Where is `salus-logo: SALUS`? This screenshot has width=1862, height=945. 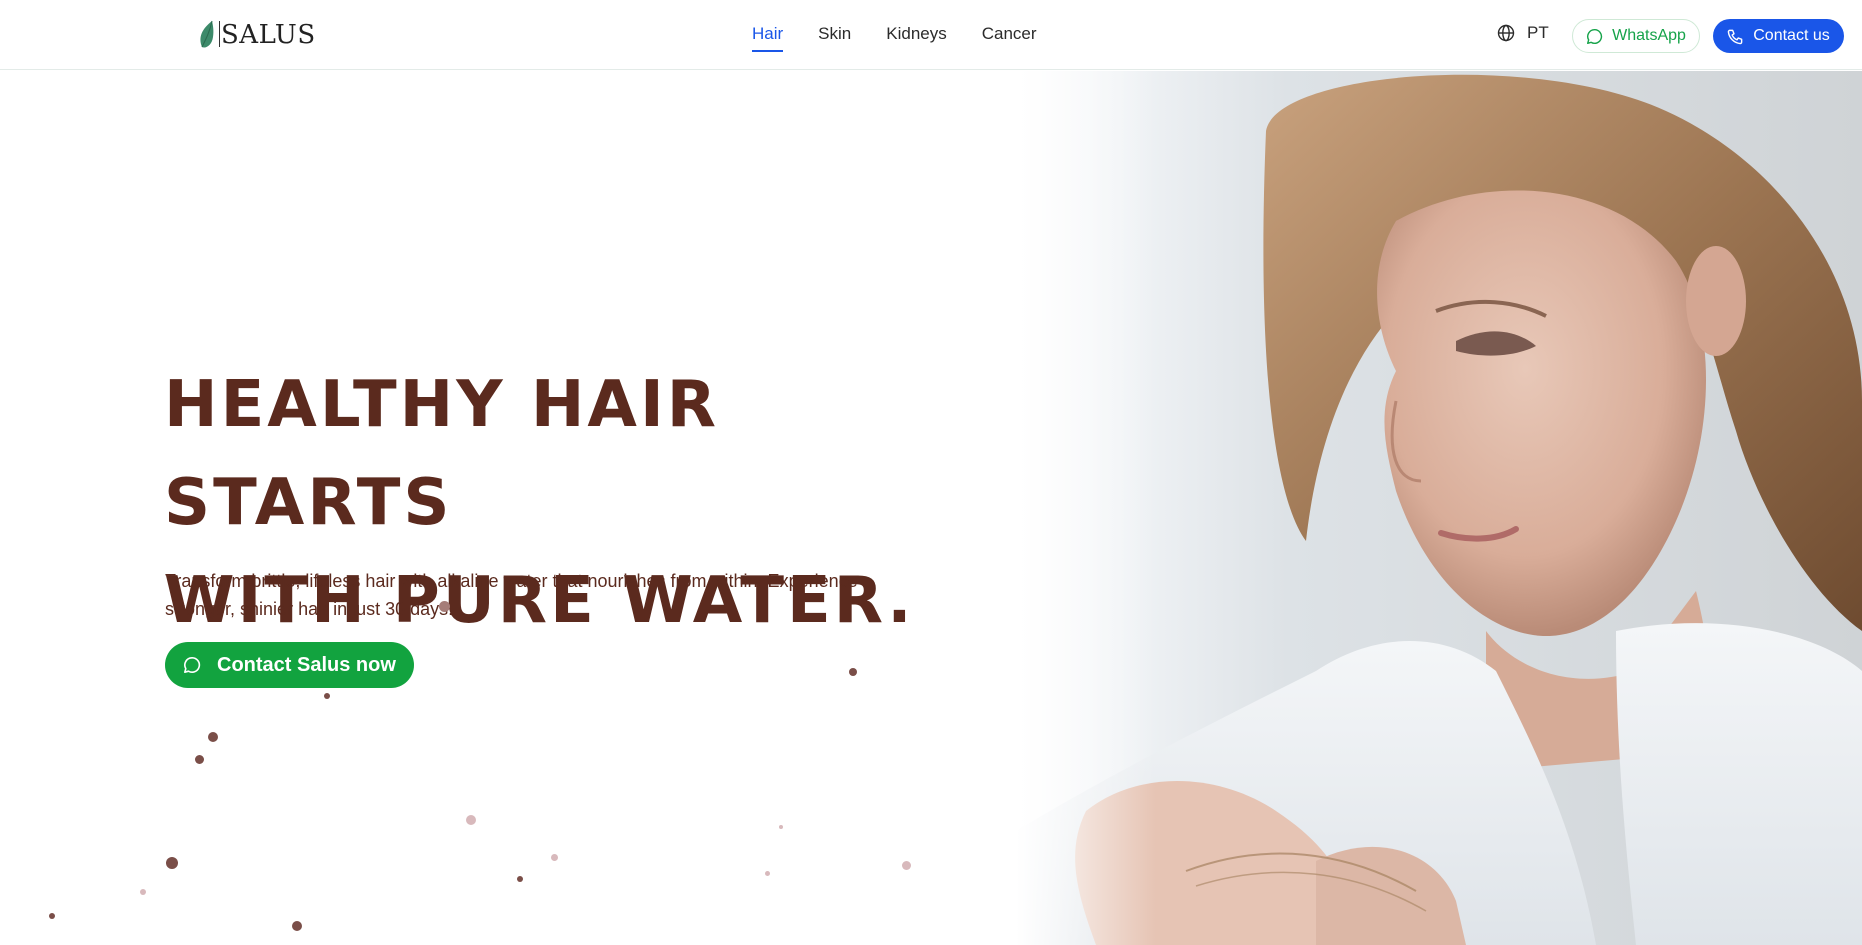
salus-logo: SALUS is located at coordinates (256, 35).